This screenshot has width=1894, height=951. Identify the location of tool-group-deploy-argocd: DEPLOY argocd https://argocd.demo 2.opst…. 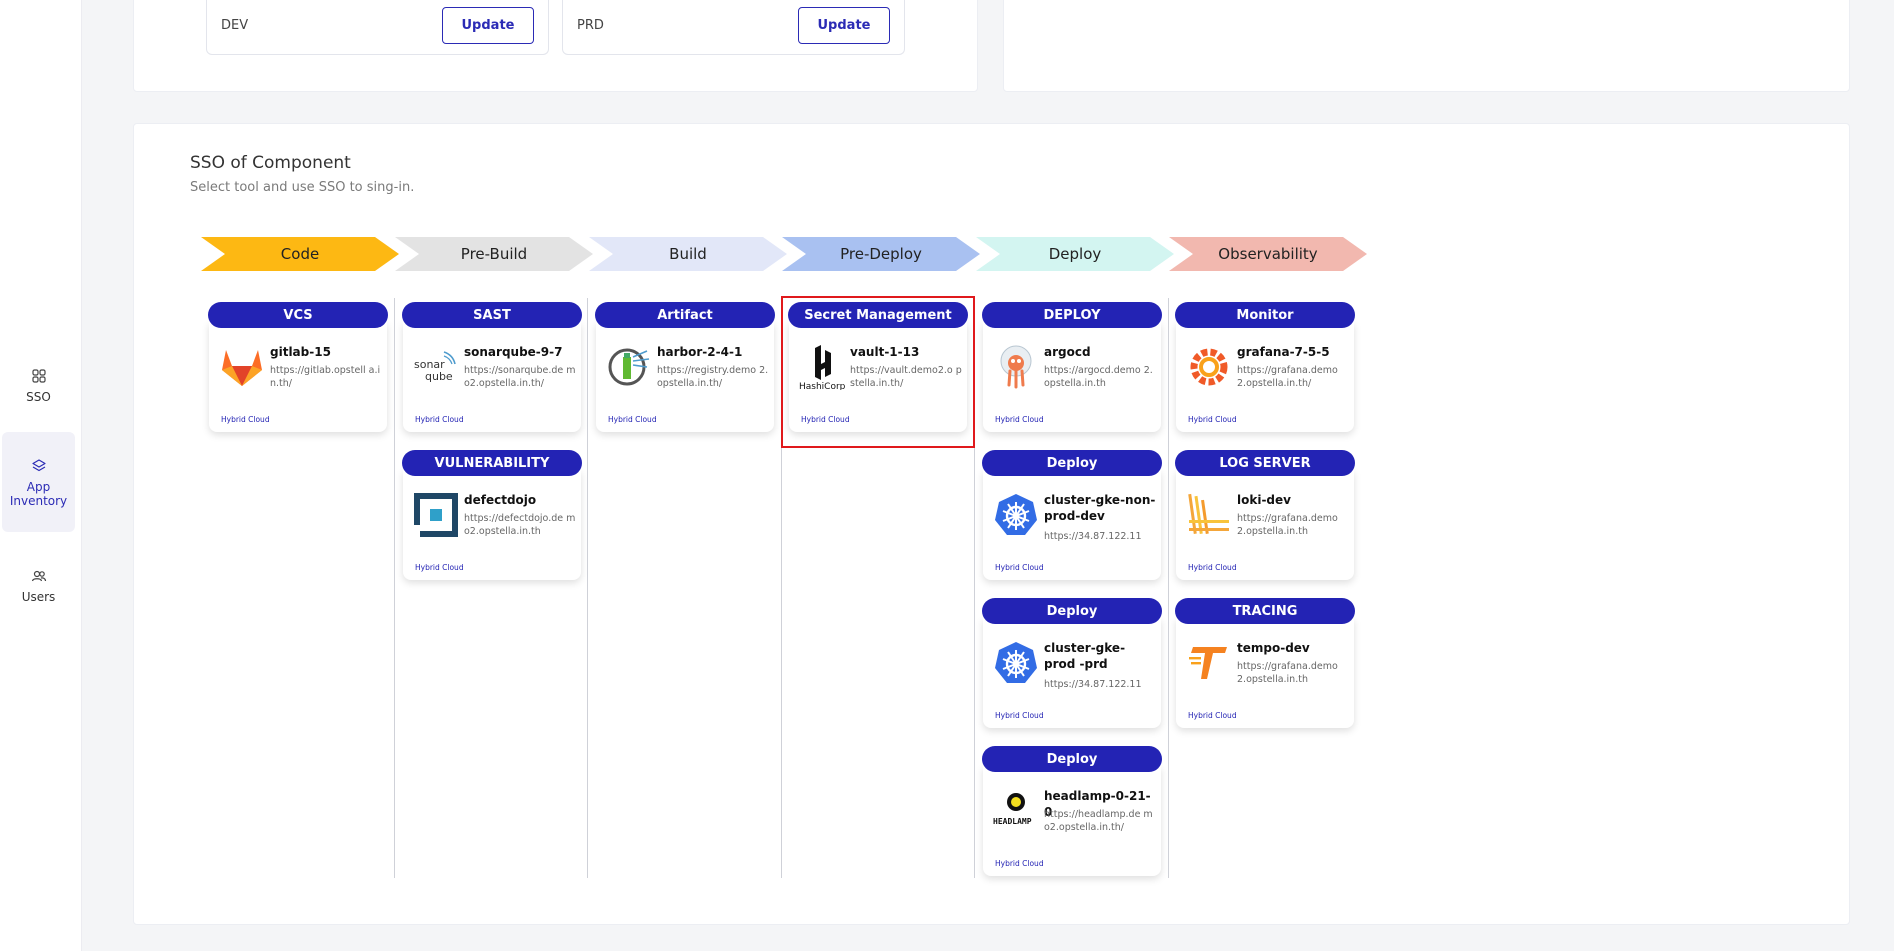
(1072, 367).